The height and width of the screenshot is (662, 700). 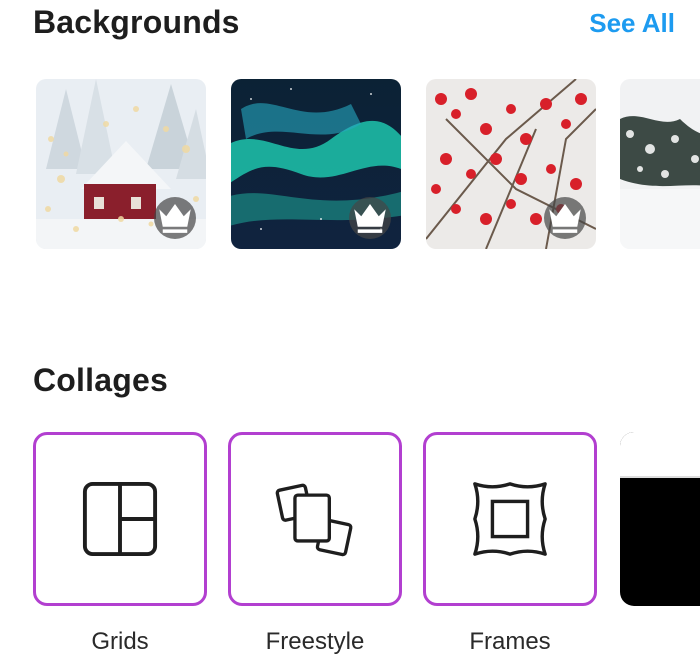 I want to click on collage-frames-label: Frames, so click(x=510, y=641).